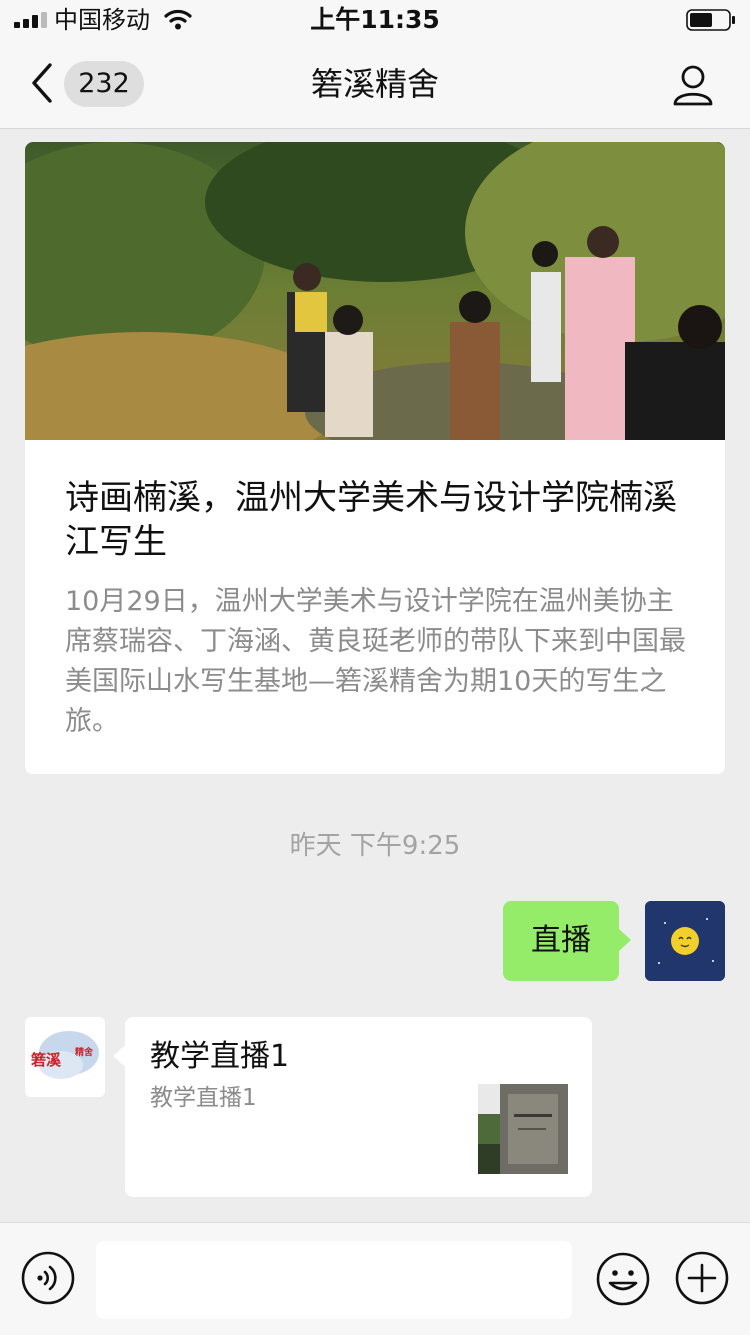  Describe the element at coordinates (523, 1129) in the screenshot. I see `card-thumbnail` at that location.